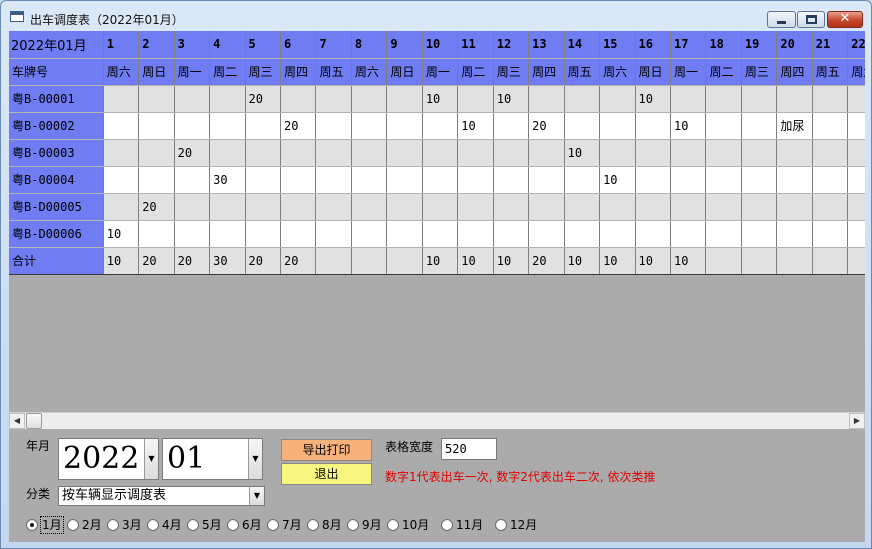 The width and height of the screenshot is (872, 549). I want to click on plate-cell: 粤B-00001, so click(56, 99).